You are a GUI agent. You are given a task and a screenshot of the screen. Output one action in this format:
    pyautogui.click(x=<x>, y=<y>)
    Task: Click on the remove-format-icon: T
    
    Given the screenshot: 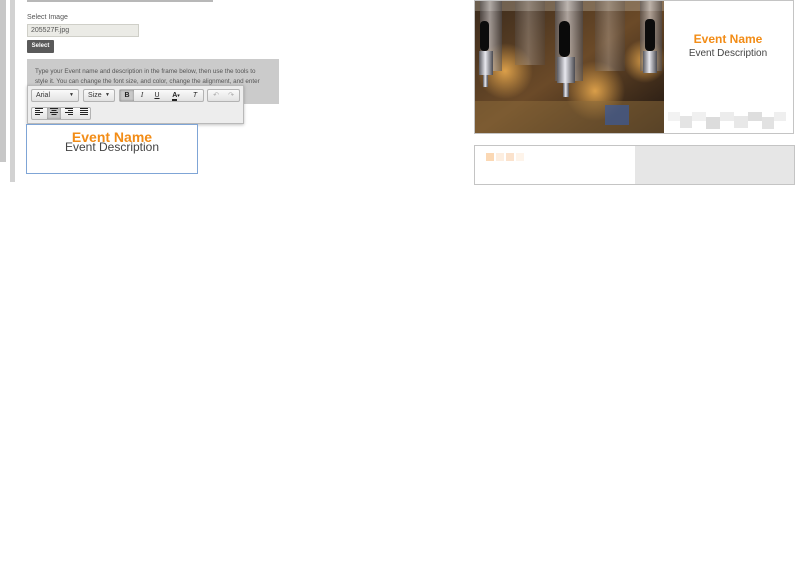 What is the action you would take?
    pyautogui.click(x=195, y=95)
    